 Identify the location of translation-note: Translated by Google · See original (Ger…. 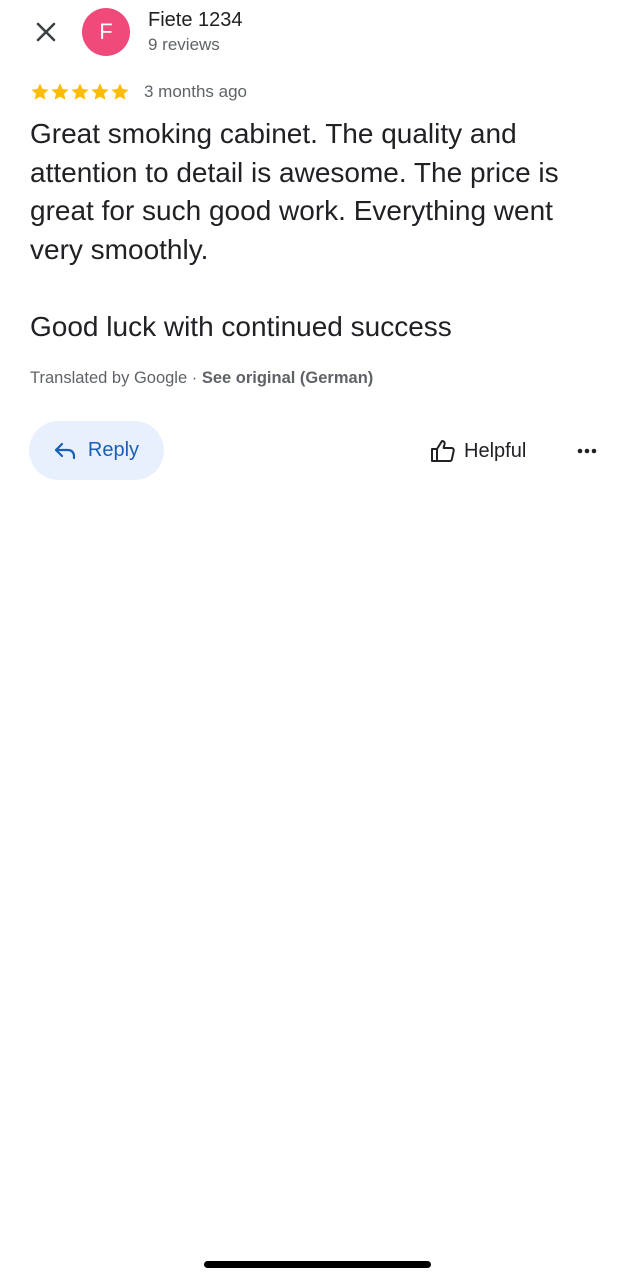
(201, 378).